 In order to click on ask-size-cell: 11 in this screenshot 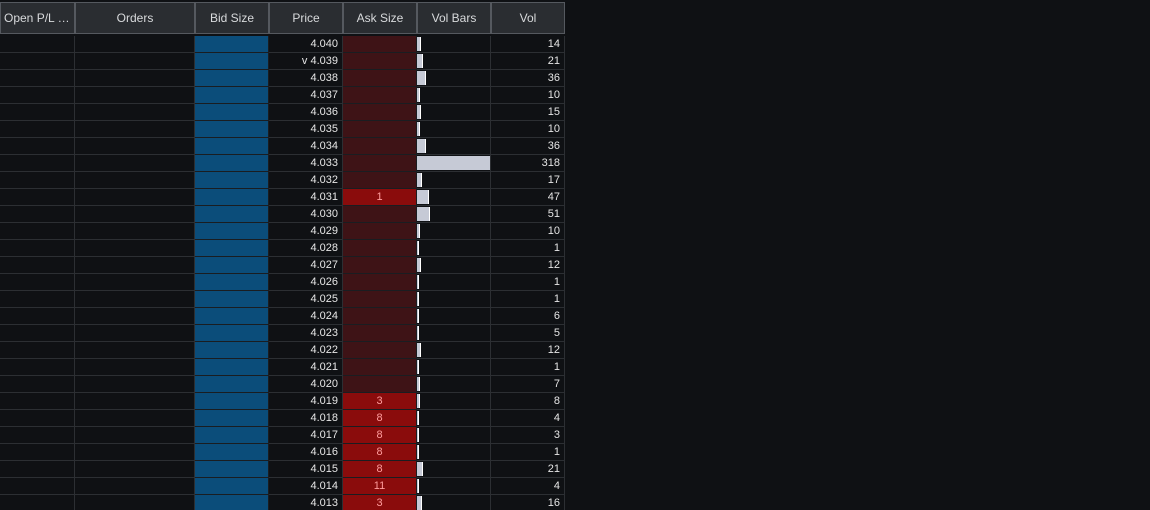, I will do `click(380, 486)`.